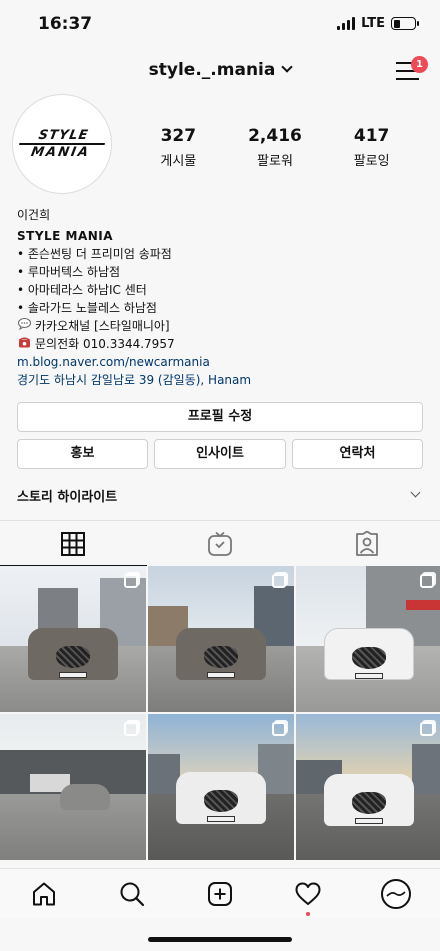  Describe the element at coordinates (346, 23) in the screenshot. I see `cellular-signal-icon` at that location.